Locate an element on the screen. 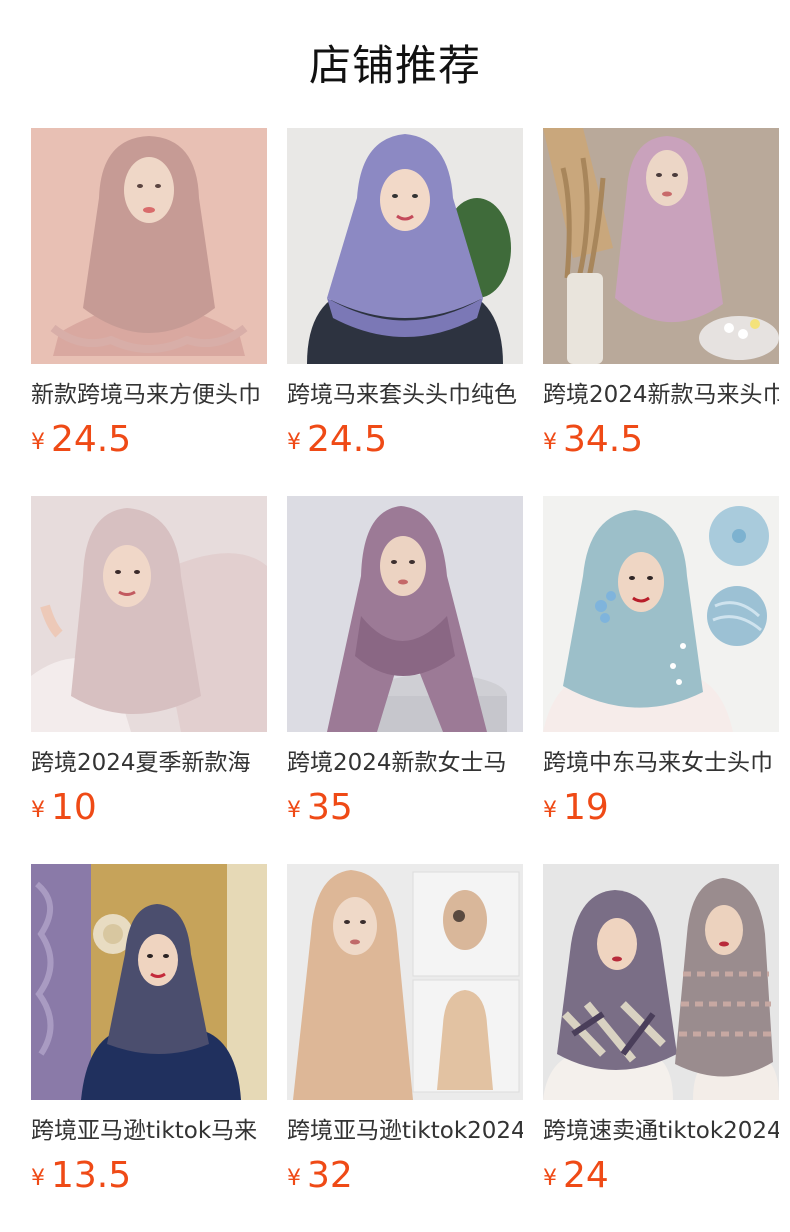 The height and width of the screenshot is (1232, 790). product-price: ¥32 is located at coordinates (405, 1176).